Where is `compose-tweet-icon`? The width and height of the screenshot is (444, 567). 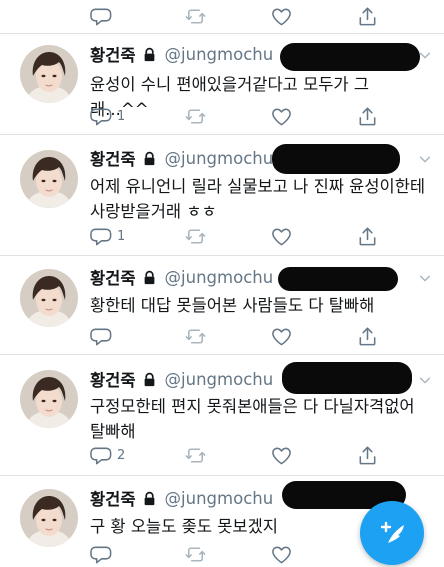 compose-tweet-icon is located at coordinates (392, 532).